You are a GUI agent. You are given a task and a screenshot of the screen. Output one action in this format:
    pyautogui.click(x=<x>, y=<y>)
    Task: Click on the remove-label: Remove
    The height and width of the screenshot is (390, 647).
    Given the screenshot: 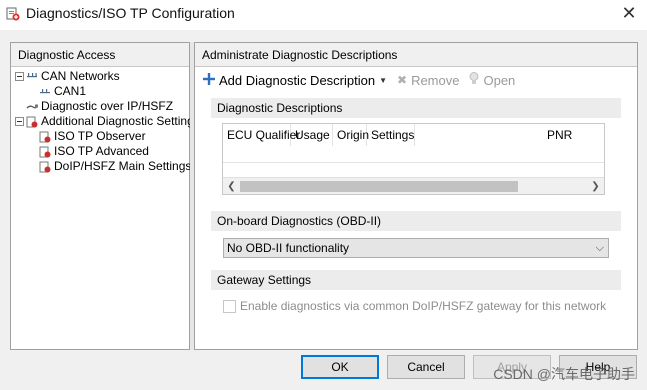 What is the action you would take?
    pyautogui.click(x=435, y=80)
    